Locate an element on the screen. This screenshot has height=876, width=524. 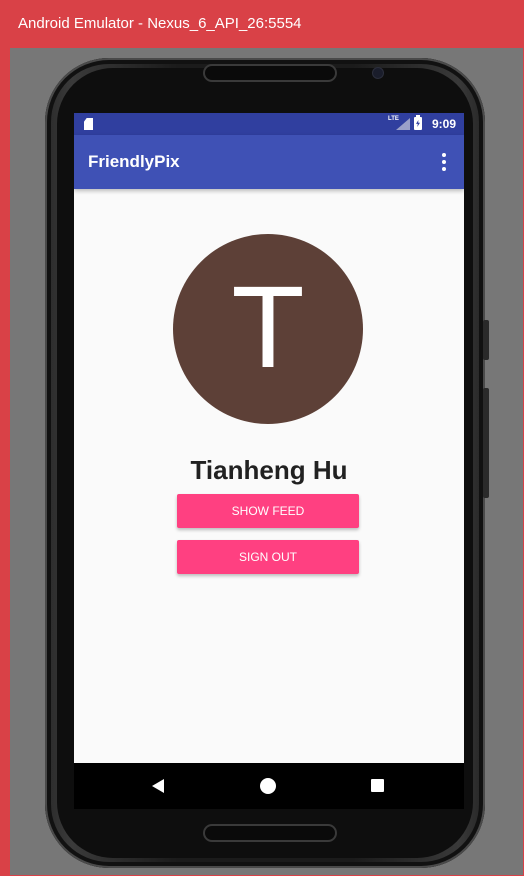
power-button is located at coordinates (486, 340).